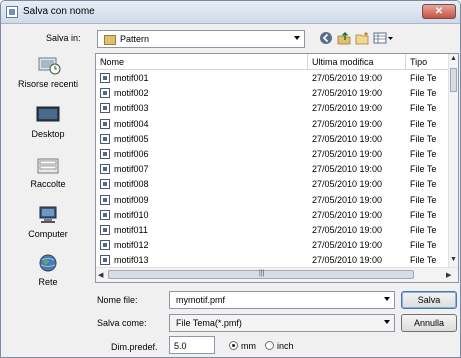 The width and height of the screenshot is (461, 358). Describe the element at coordinates (273, 230) in the screenshot. I see `file-row: motif011 27/05/2010 19:00 File Te` at that location.